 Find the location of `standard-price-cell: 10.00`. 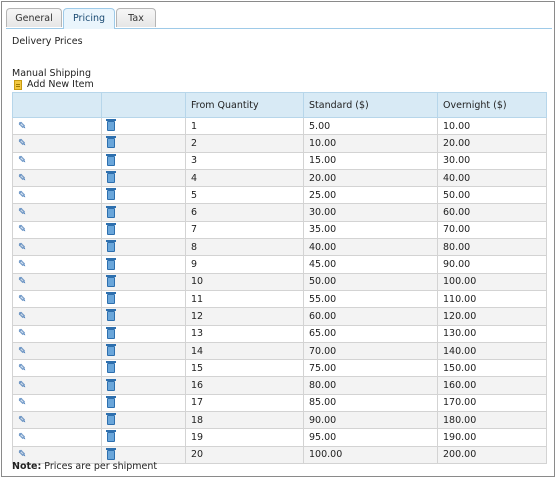

standard-price-cell: 10.00 is located at coordinates (370, 143).